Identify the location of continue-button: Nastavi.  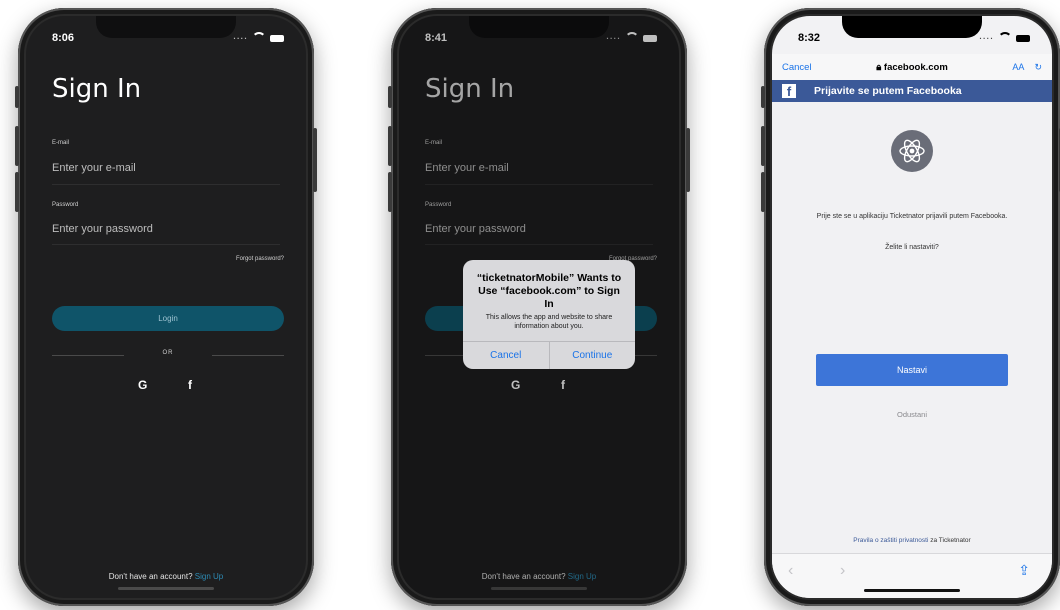
(912, 370).